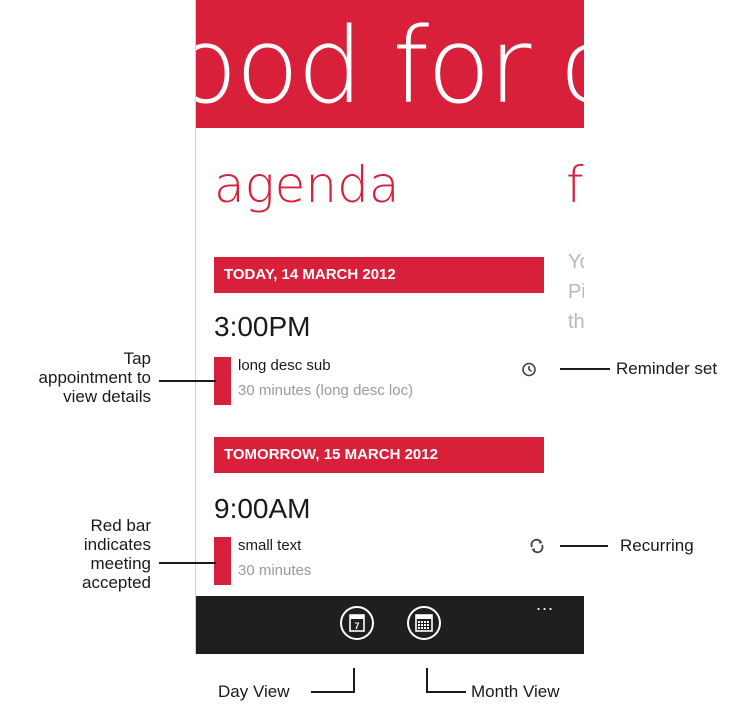  What do you see at coordinates (529, 369) in the screenshot?
I see `alarm-clock-icon` at bounding box center [529, 369].